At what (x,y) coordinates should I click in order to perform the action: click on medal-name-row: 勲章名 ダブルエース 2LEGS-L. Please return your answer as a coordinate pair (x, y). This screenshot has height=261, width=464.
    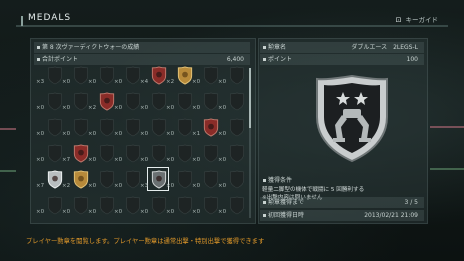
    Looking at the image, I should click on (342, 47).